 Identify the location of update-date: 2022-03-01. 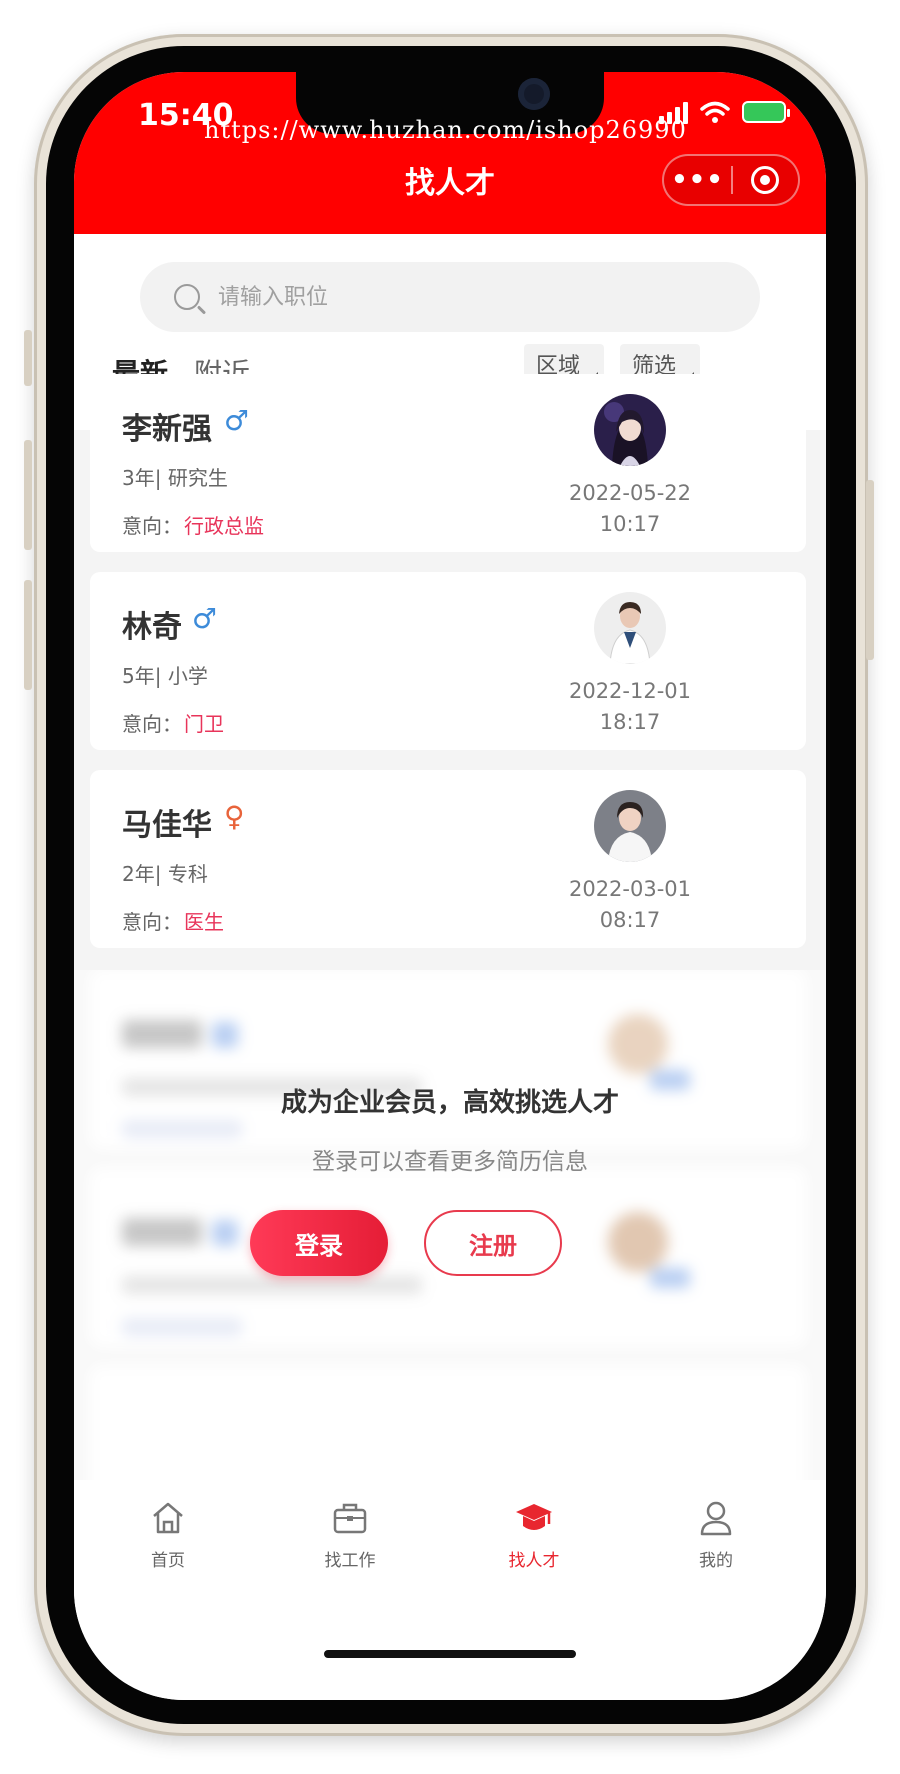
(630, 889).